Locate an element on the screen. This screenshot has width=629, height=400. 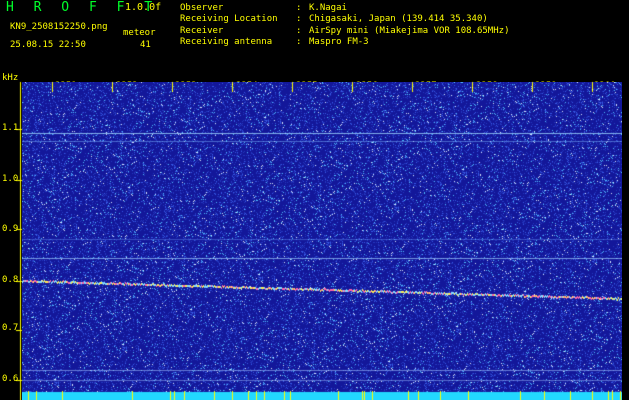
y-tick-label: 0.9 is located at coordinates (10, 229).